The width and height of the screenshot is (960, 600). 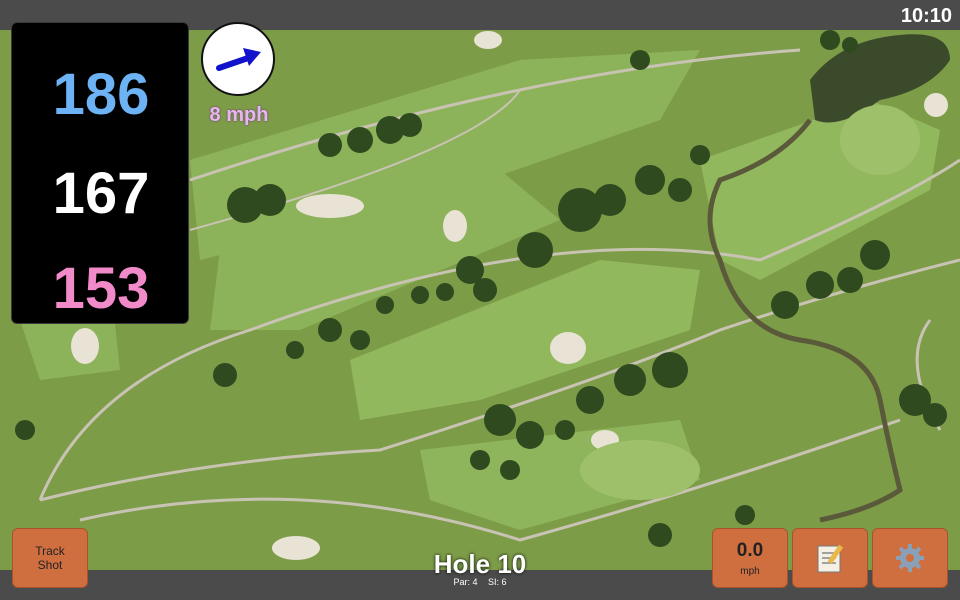 I want to click on hole-info: Par: 4 SI: 6, so click(x=480, y=582).